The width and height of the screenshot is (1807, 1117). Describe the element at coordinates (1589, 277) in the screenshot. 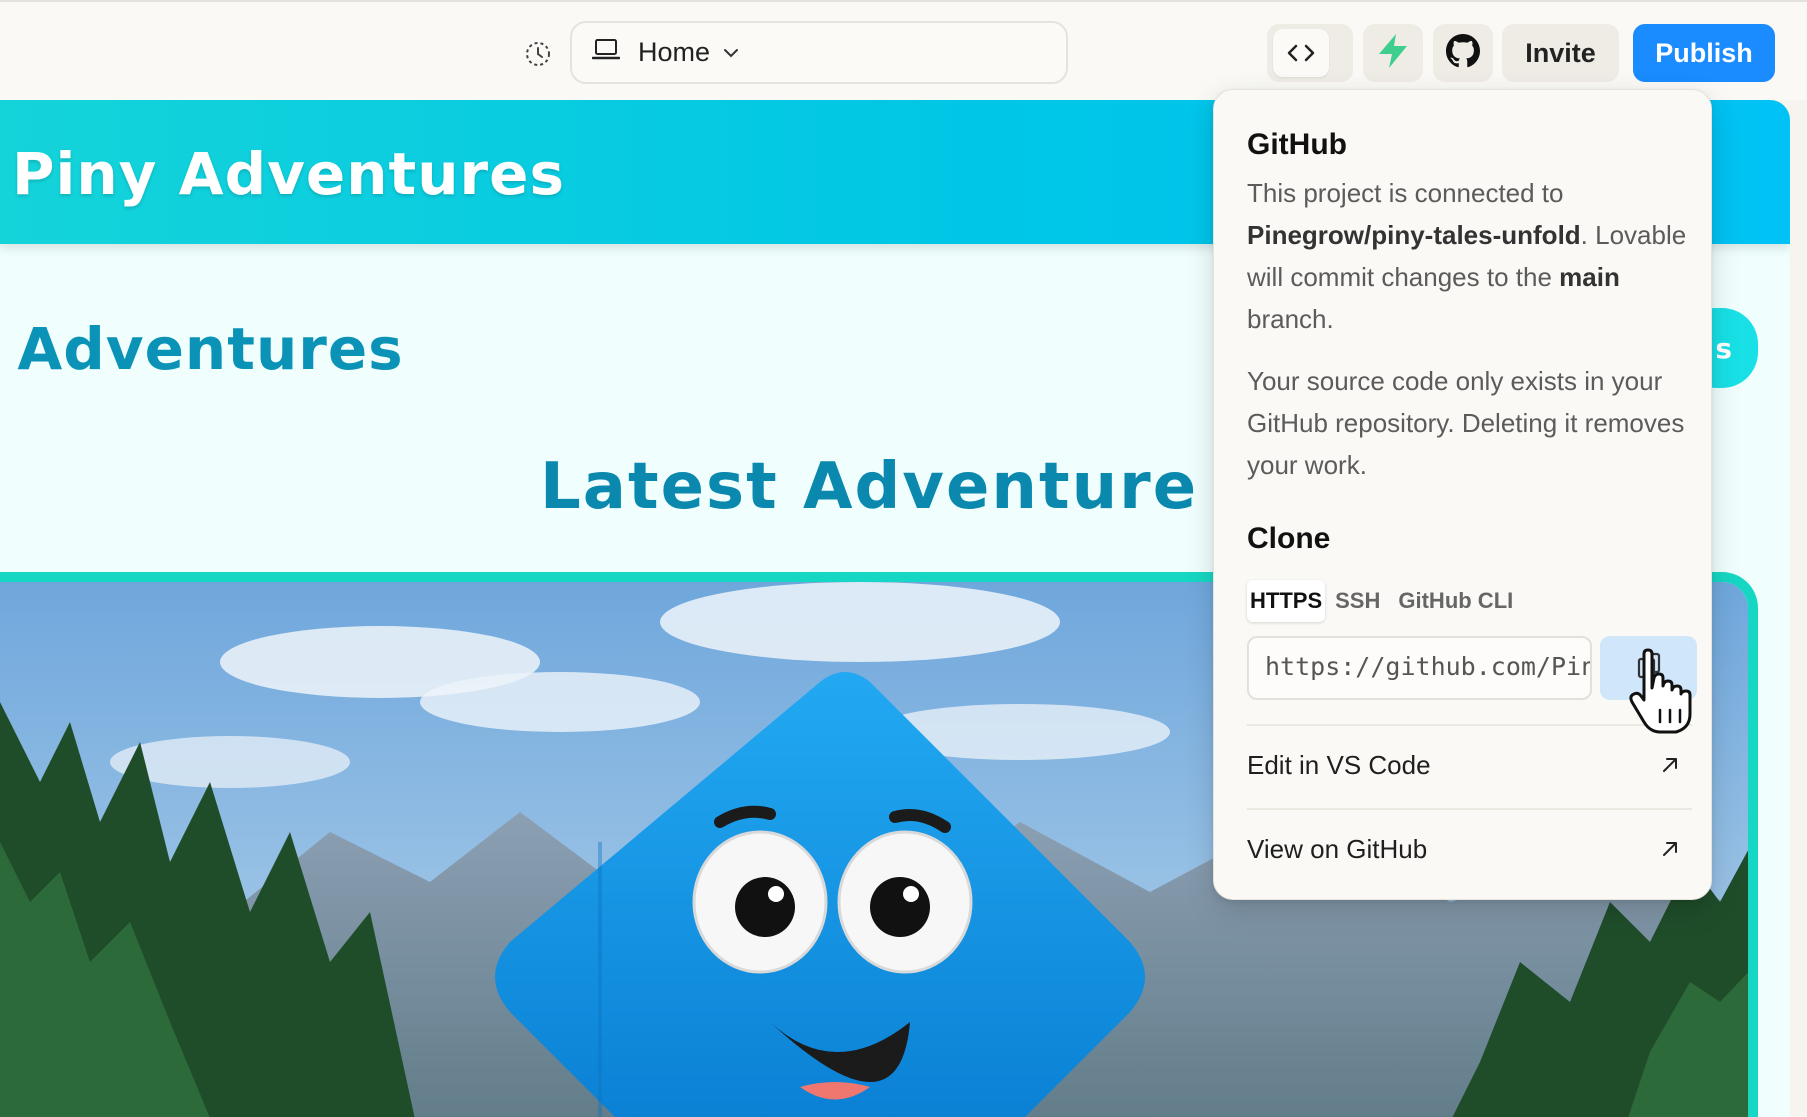

I see `branch-name: main` at that location.